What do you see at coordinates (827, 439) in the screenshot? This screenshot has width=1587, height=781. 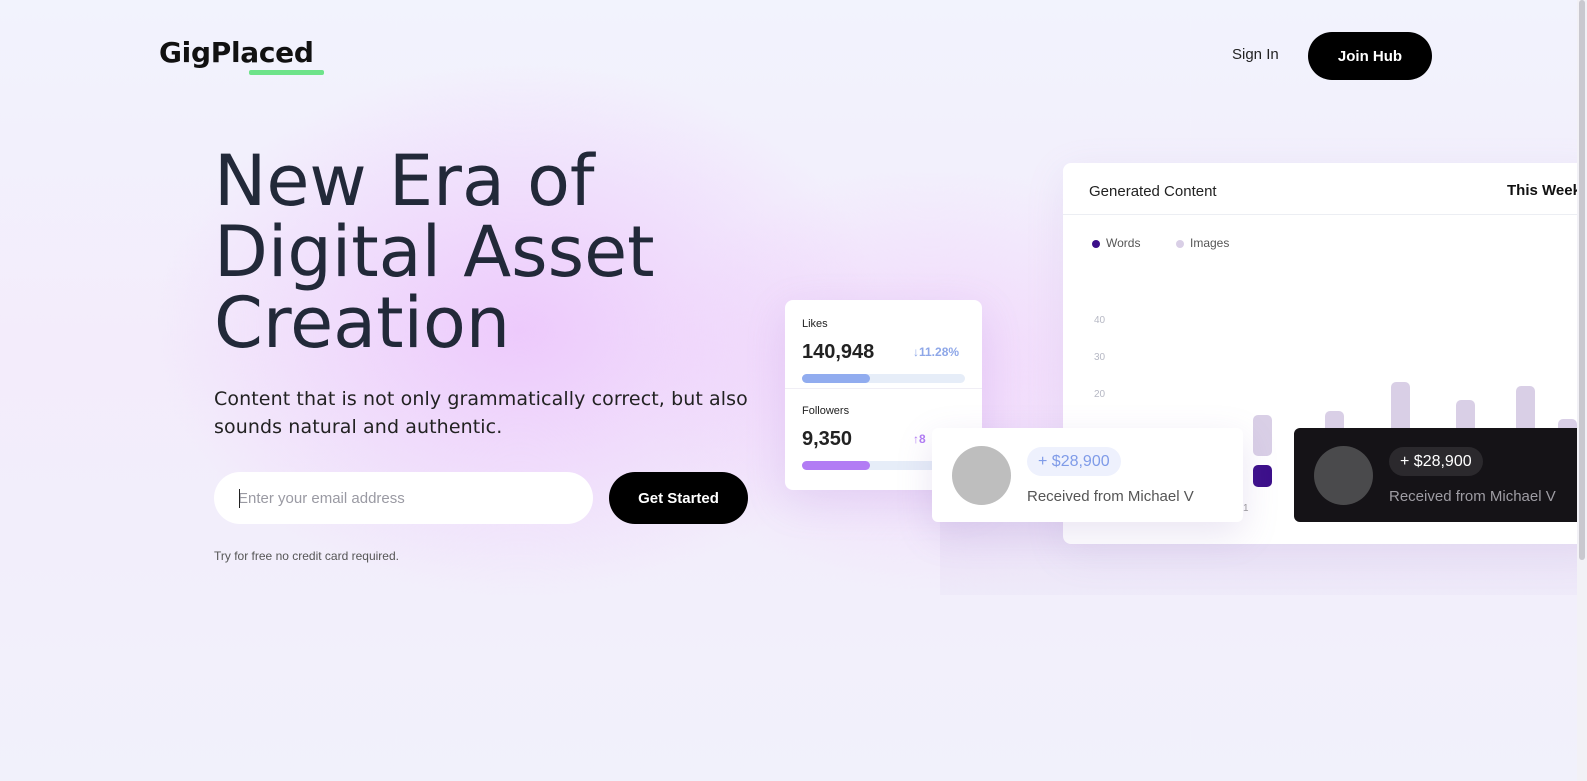 I see `followers-value: 9,350` at bounding box center [827, 439].